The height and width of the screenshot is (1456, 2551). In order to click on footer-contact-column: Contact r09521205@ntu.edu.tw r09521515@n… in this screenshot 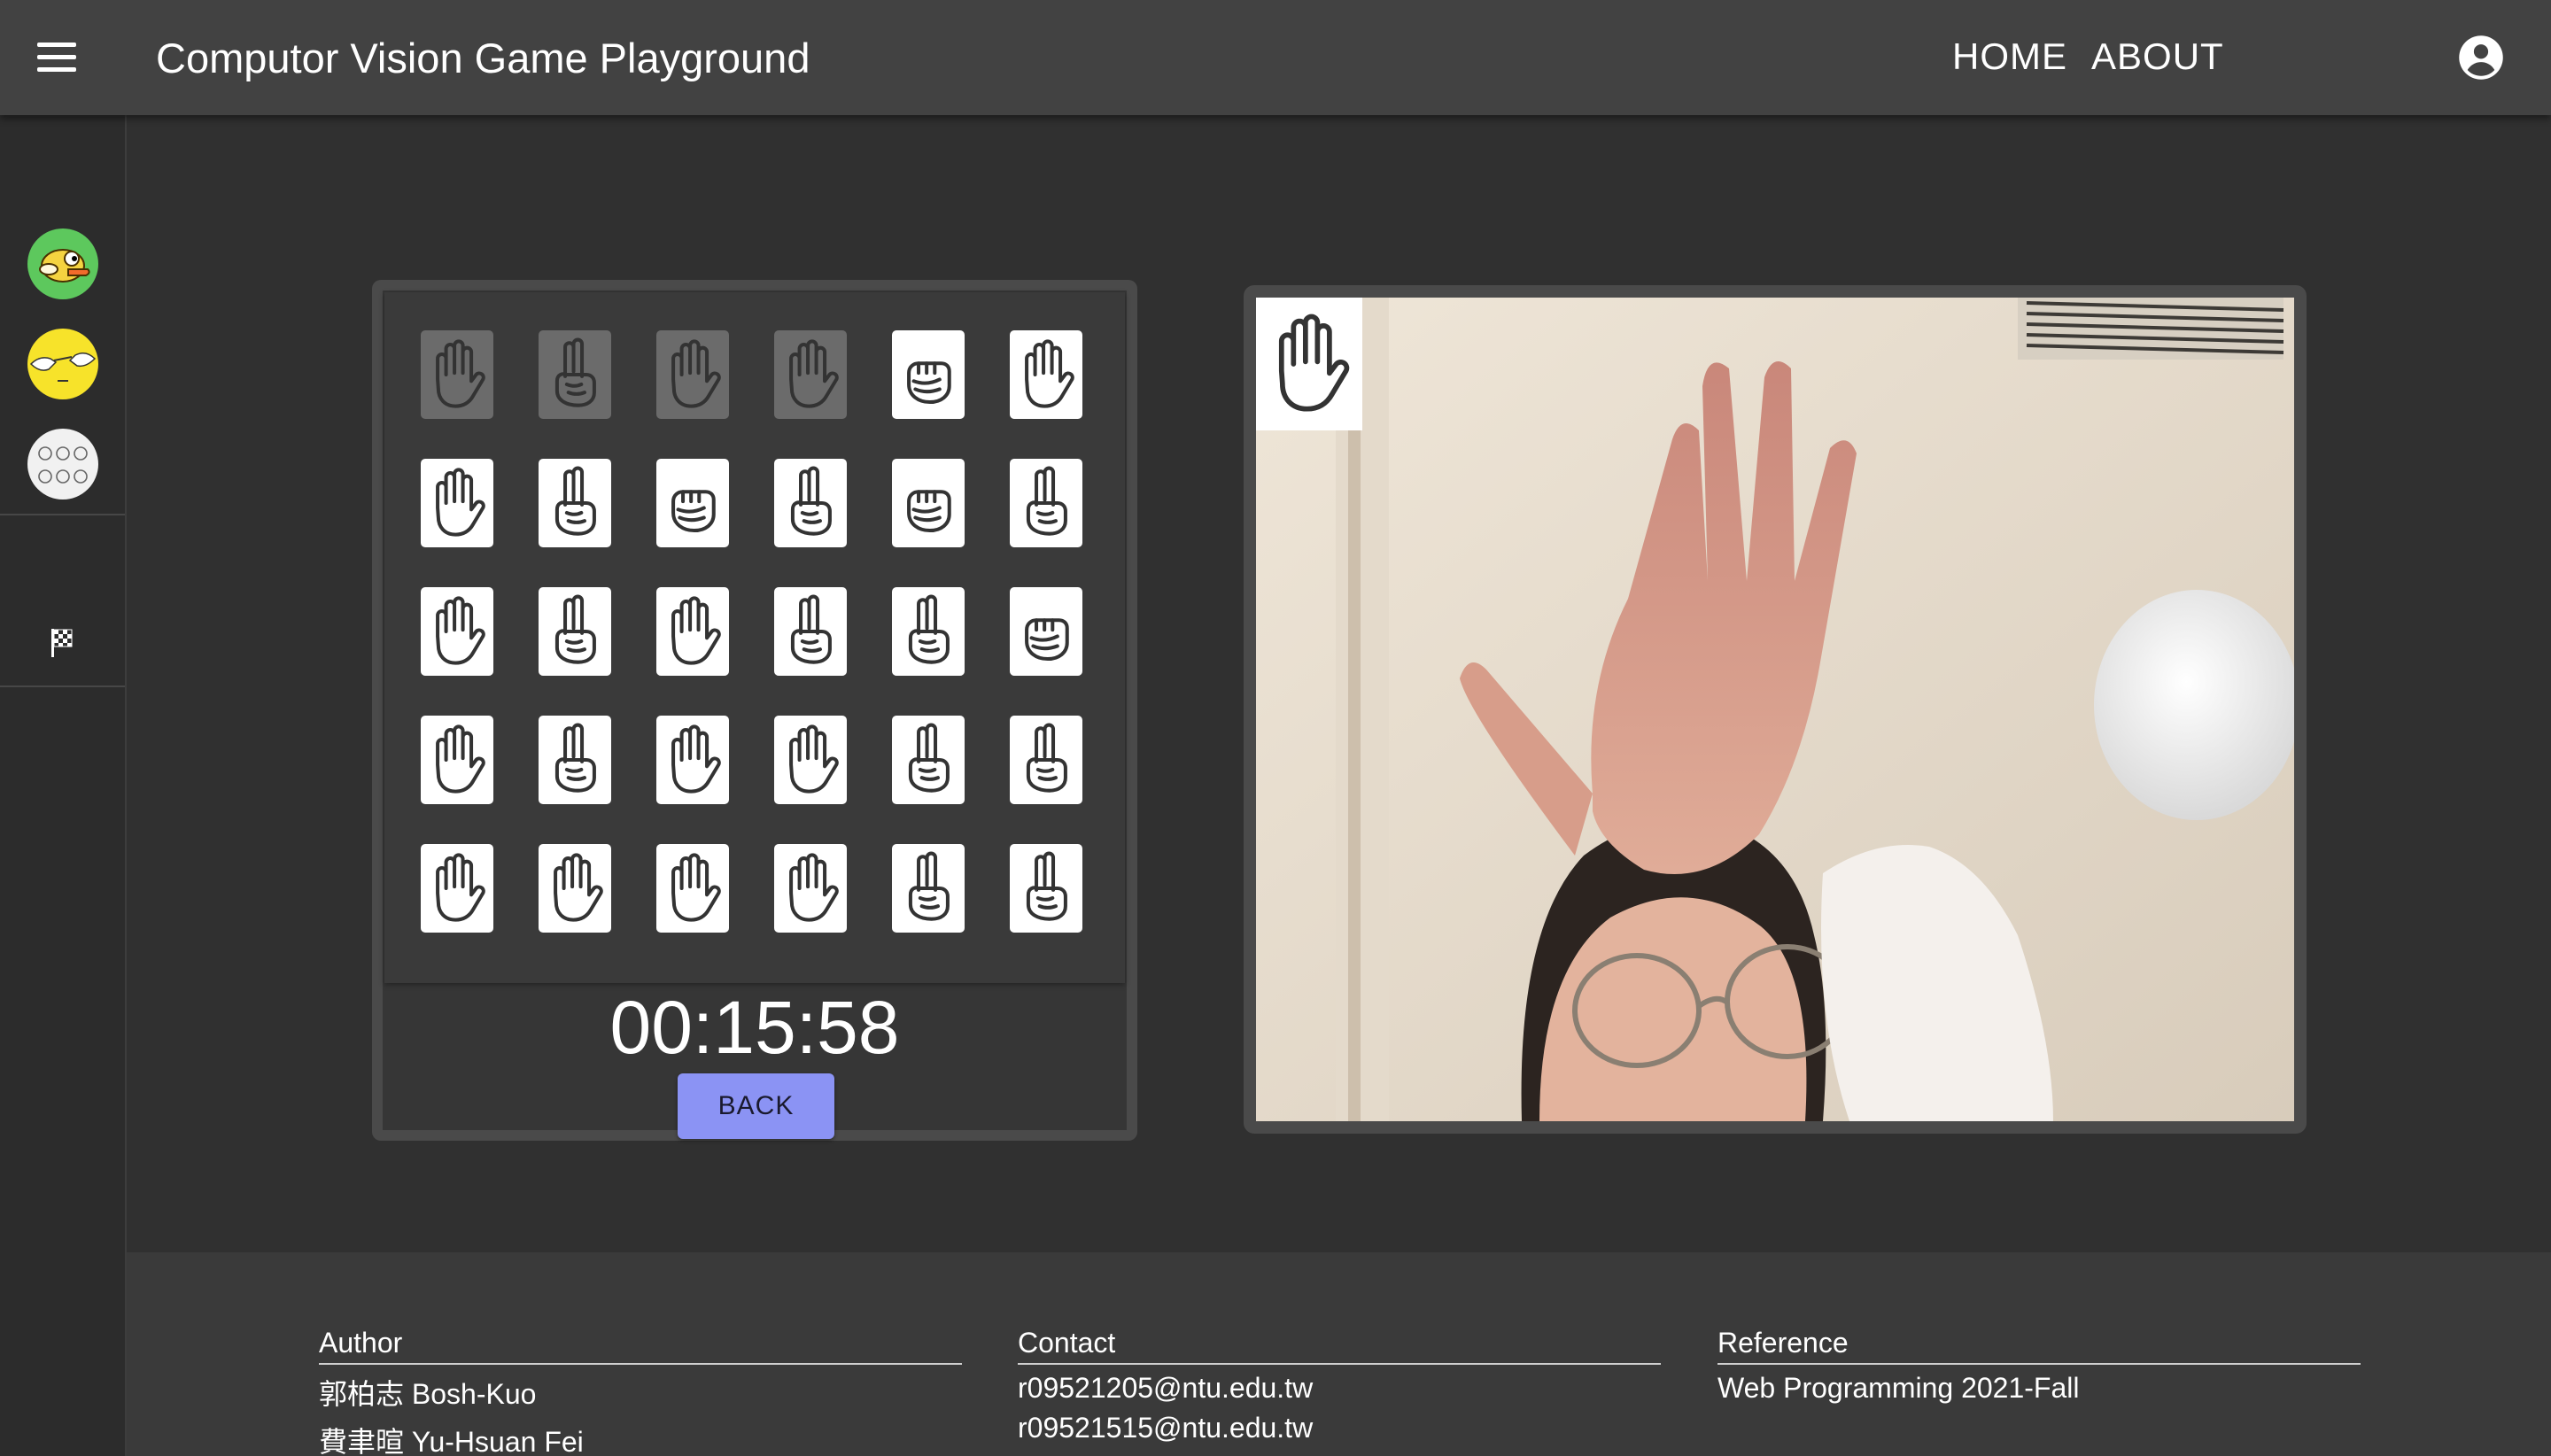, I will do `click(1340, 1385)`.